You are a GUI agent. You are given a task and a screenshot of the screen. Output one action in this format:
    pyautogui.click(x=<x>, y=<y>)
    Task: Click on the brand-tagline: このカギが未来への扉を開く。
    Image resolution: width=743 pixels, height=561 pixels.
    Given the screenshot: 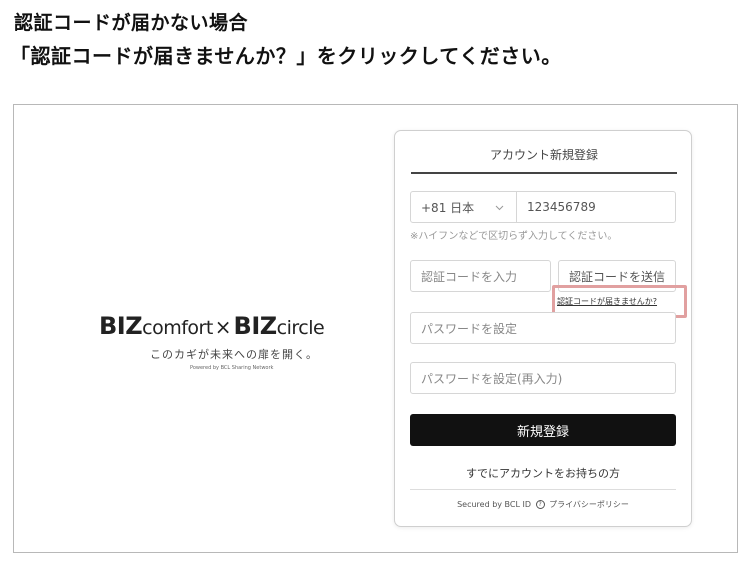 What is the action you would take?
    pyautogui.click(x=234, y=354)
    